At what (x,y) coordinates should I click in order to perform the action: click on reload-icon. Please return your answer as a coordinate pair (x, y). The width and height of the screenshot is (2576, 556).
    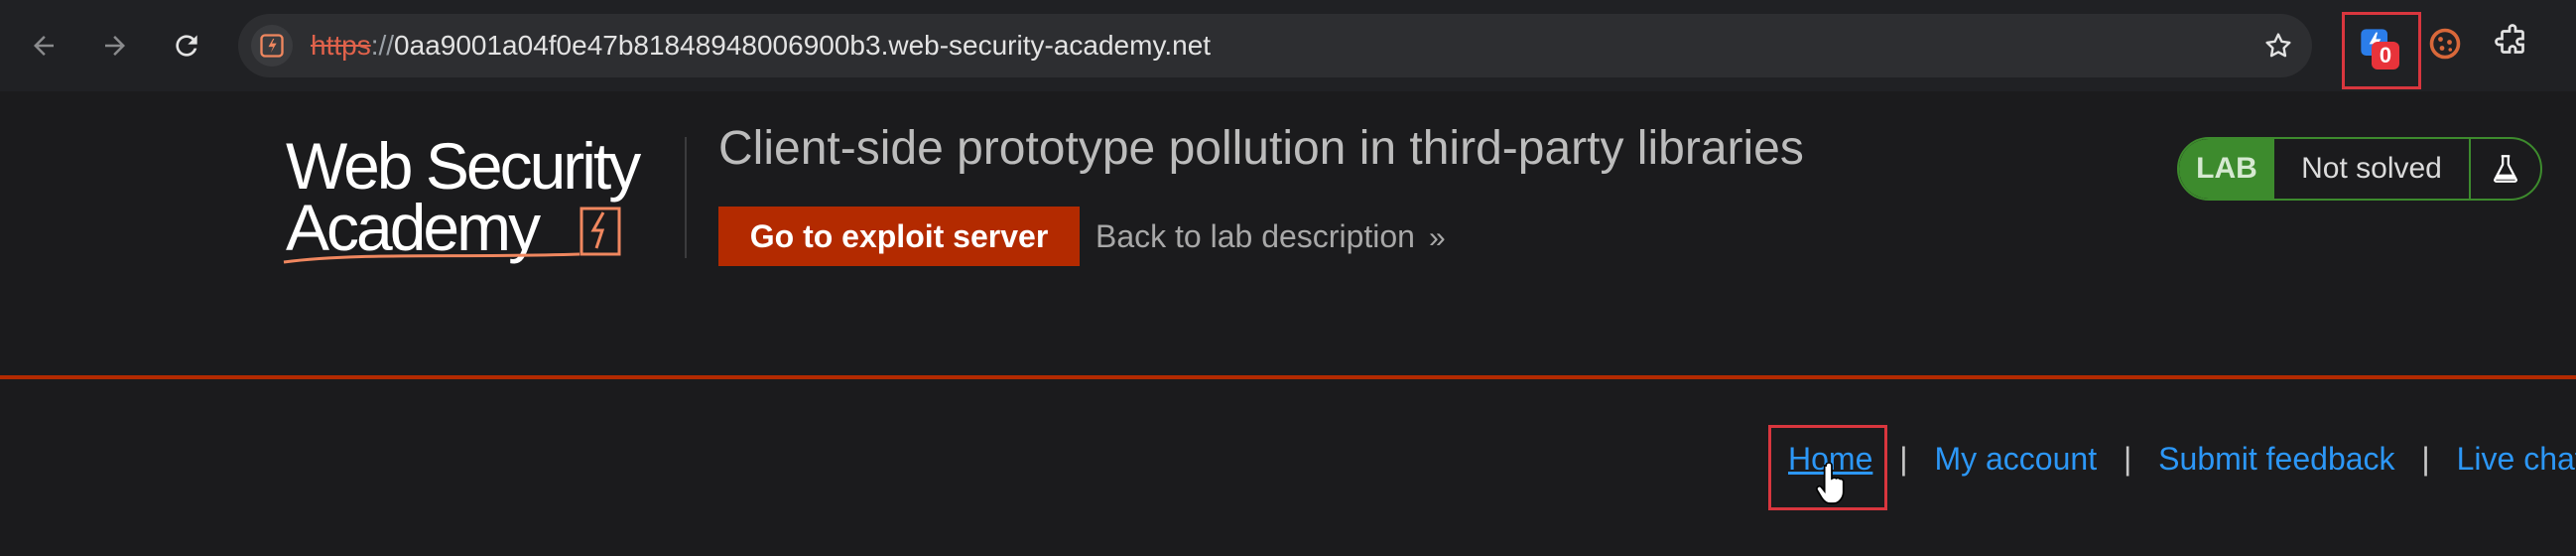
    Looking at the image, I should click on (187, 46).